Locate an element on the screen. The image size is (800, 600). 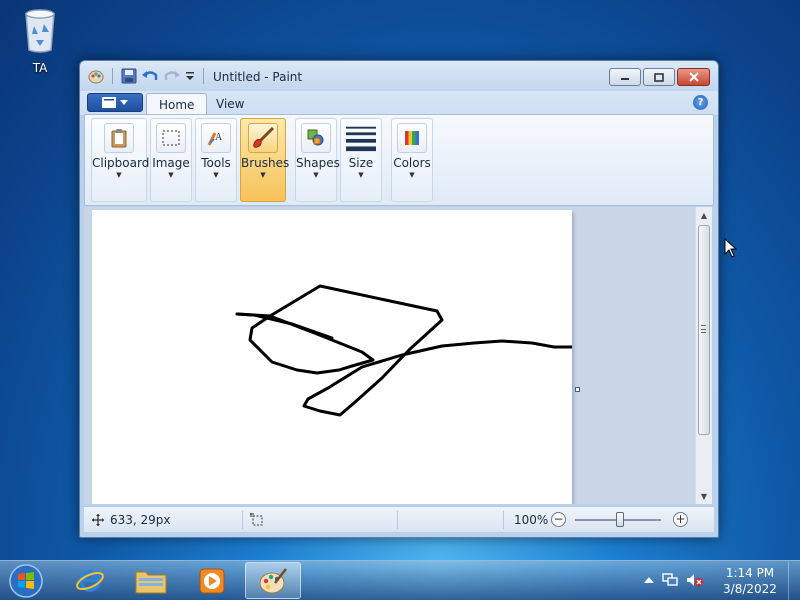
canvas-resize-handle is located at coordinates (577, 389).